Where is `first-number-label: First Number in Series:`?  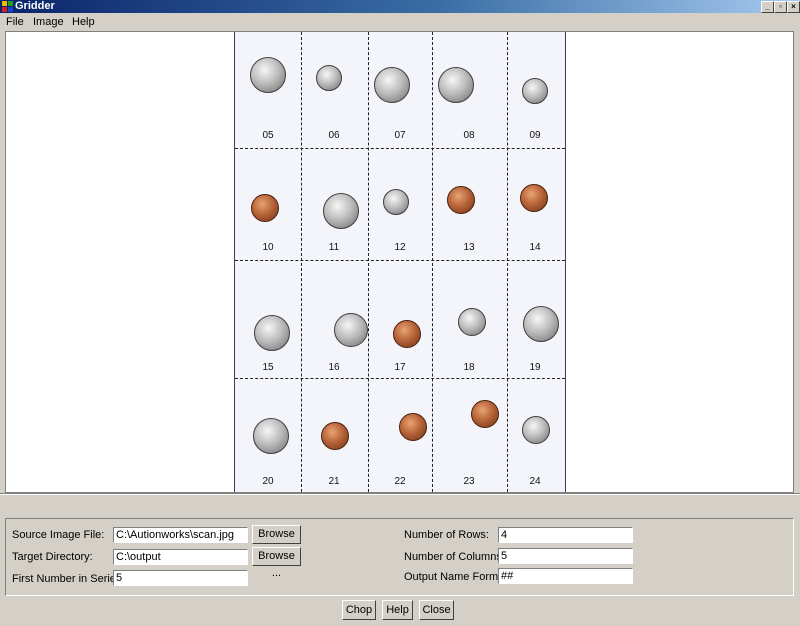
first-number-label: First Number in Series: is located at coordinates (68, 579).